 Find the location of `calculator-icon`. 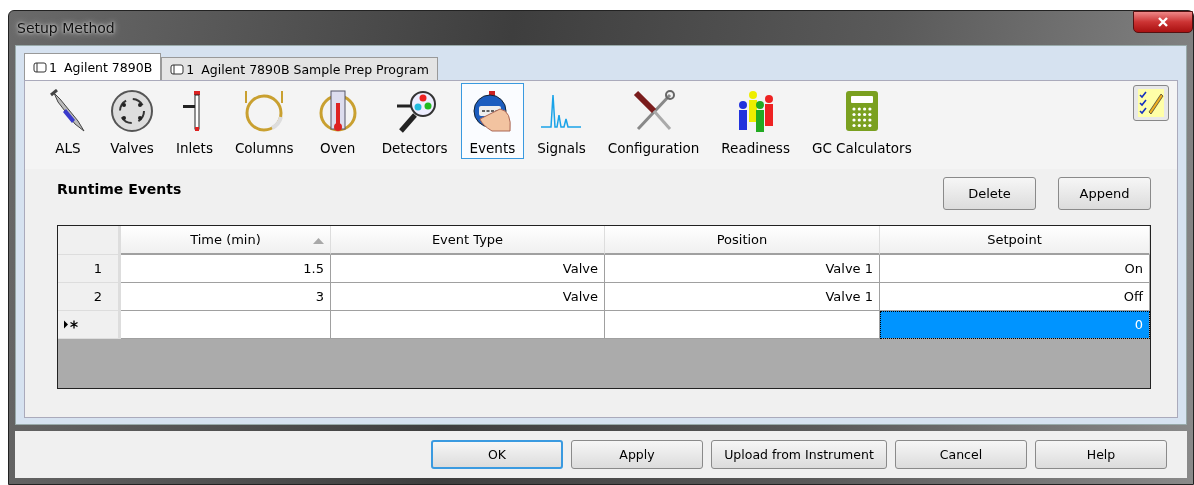

calculator-icon is located at coordinates (861, 111).